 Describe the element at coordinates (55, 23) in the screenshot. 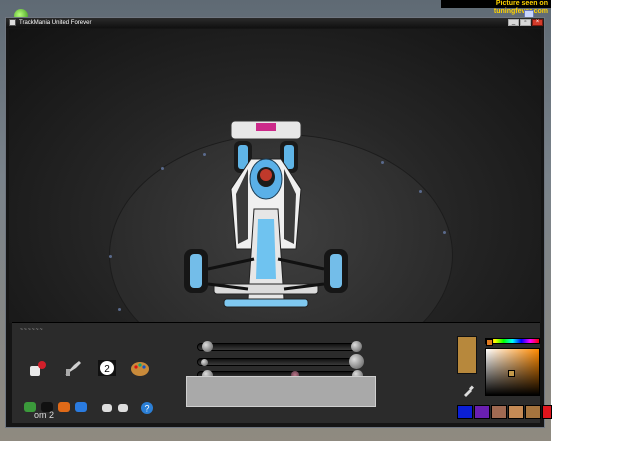

I see `window-title: TrackMania United Forever` at that location.